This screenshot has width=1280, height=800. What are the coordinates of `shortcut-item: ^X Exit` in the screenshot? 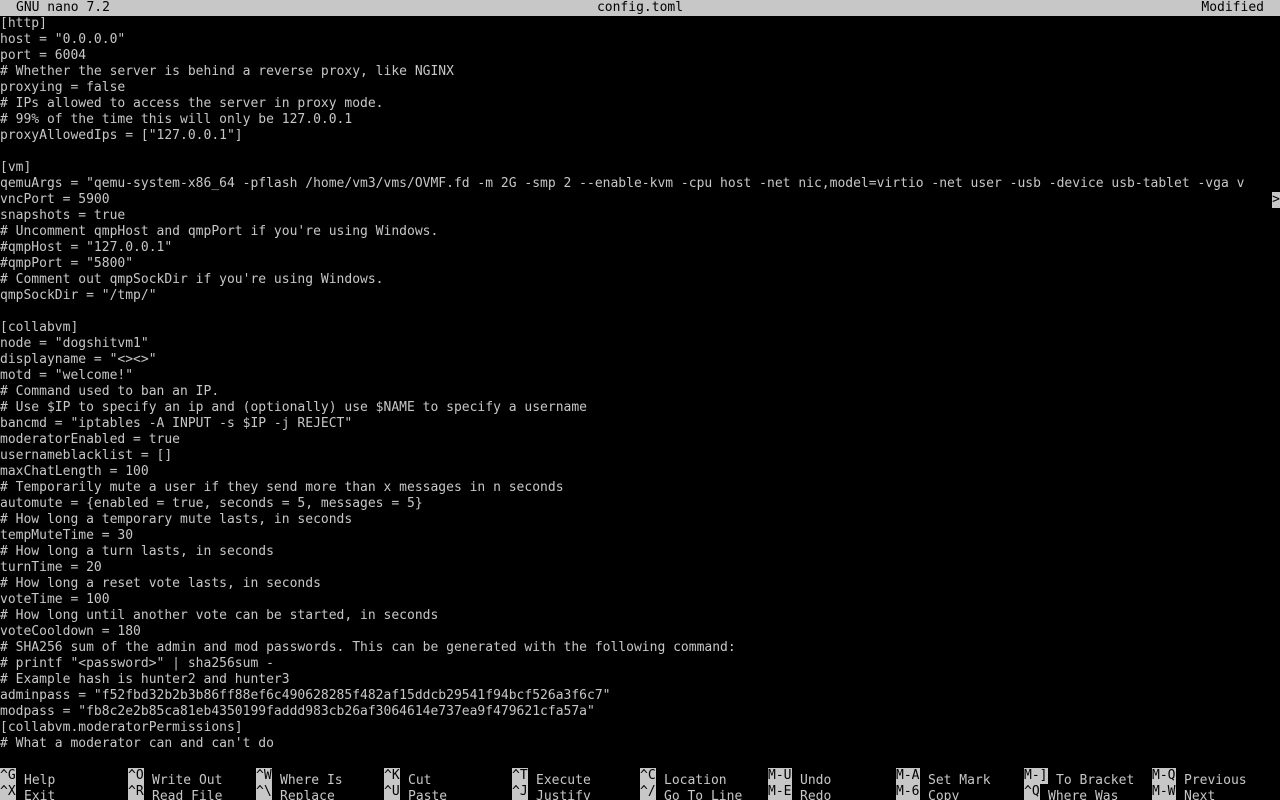 It's located at (27, 792).